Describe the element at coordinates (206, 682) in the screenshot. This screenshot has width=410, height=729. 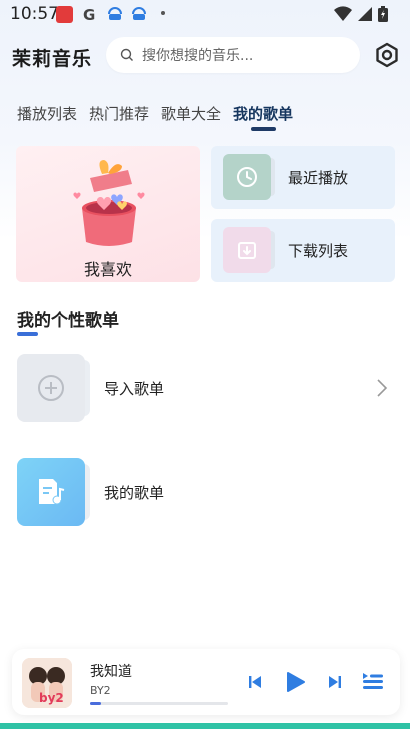
I see `mini-player: by2 我知道 BY2` at that location.